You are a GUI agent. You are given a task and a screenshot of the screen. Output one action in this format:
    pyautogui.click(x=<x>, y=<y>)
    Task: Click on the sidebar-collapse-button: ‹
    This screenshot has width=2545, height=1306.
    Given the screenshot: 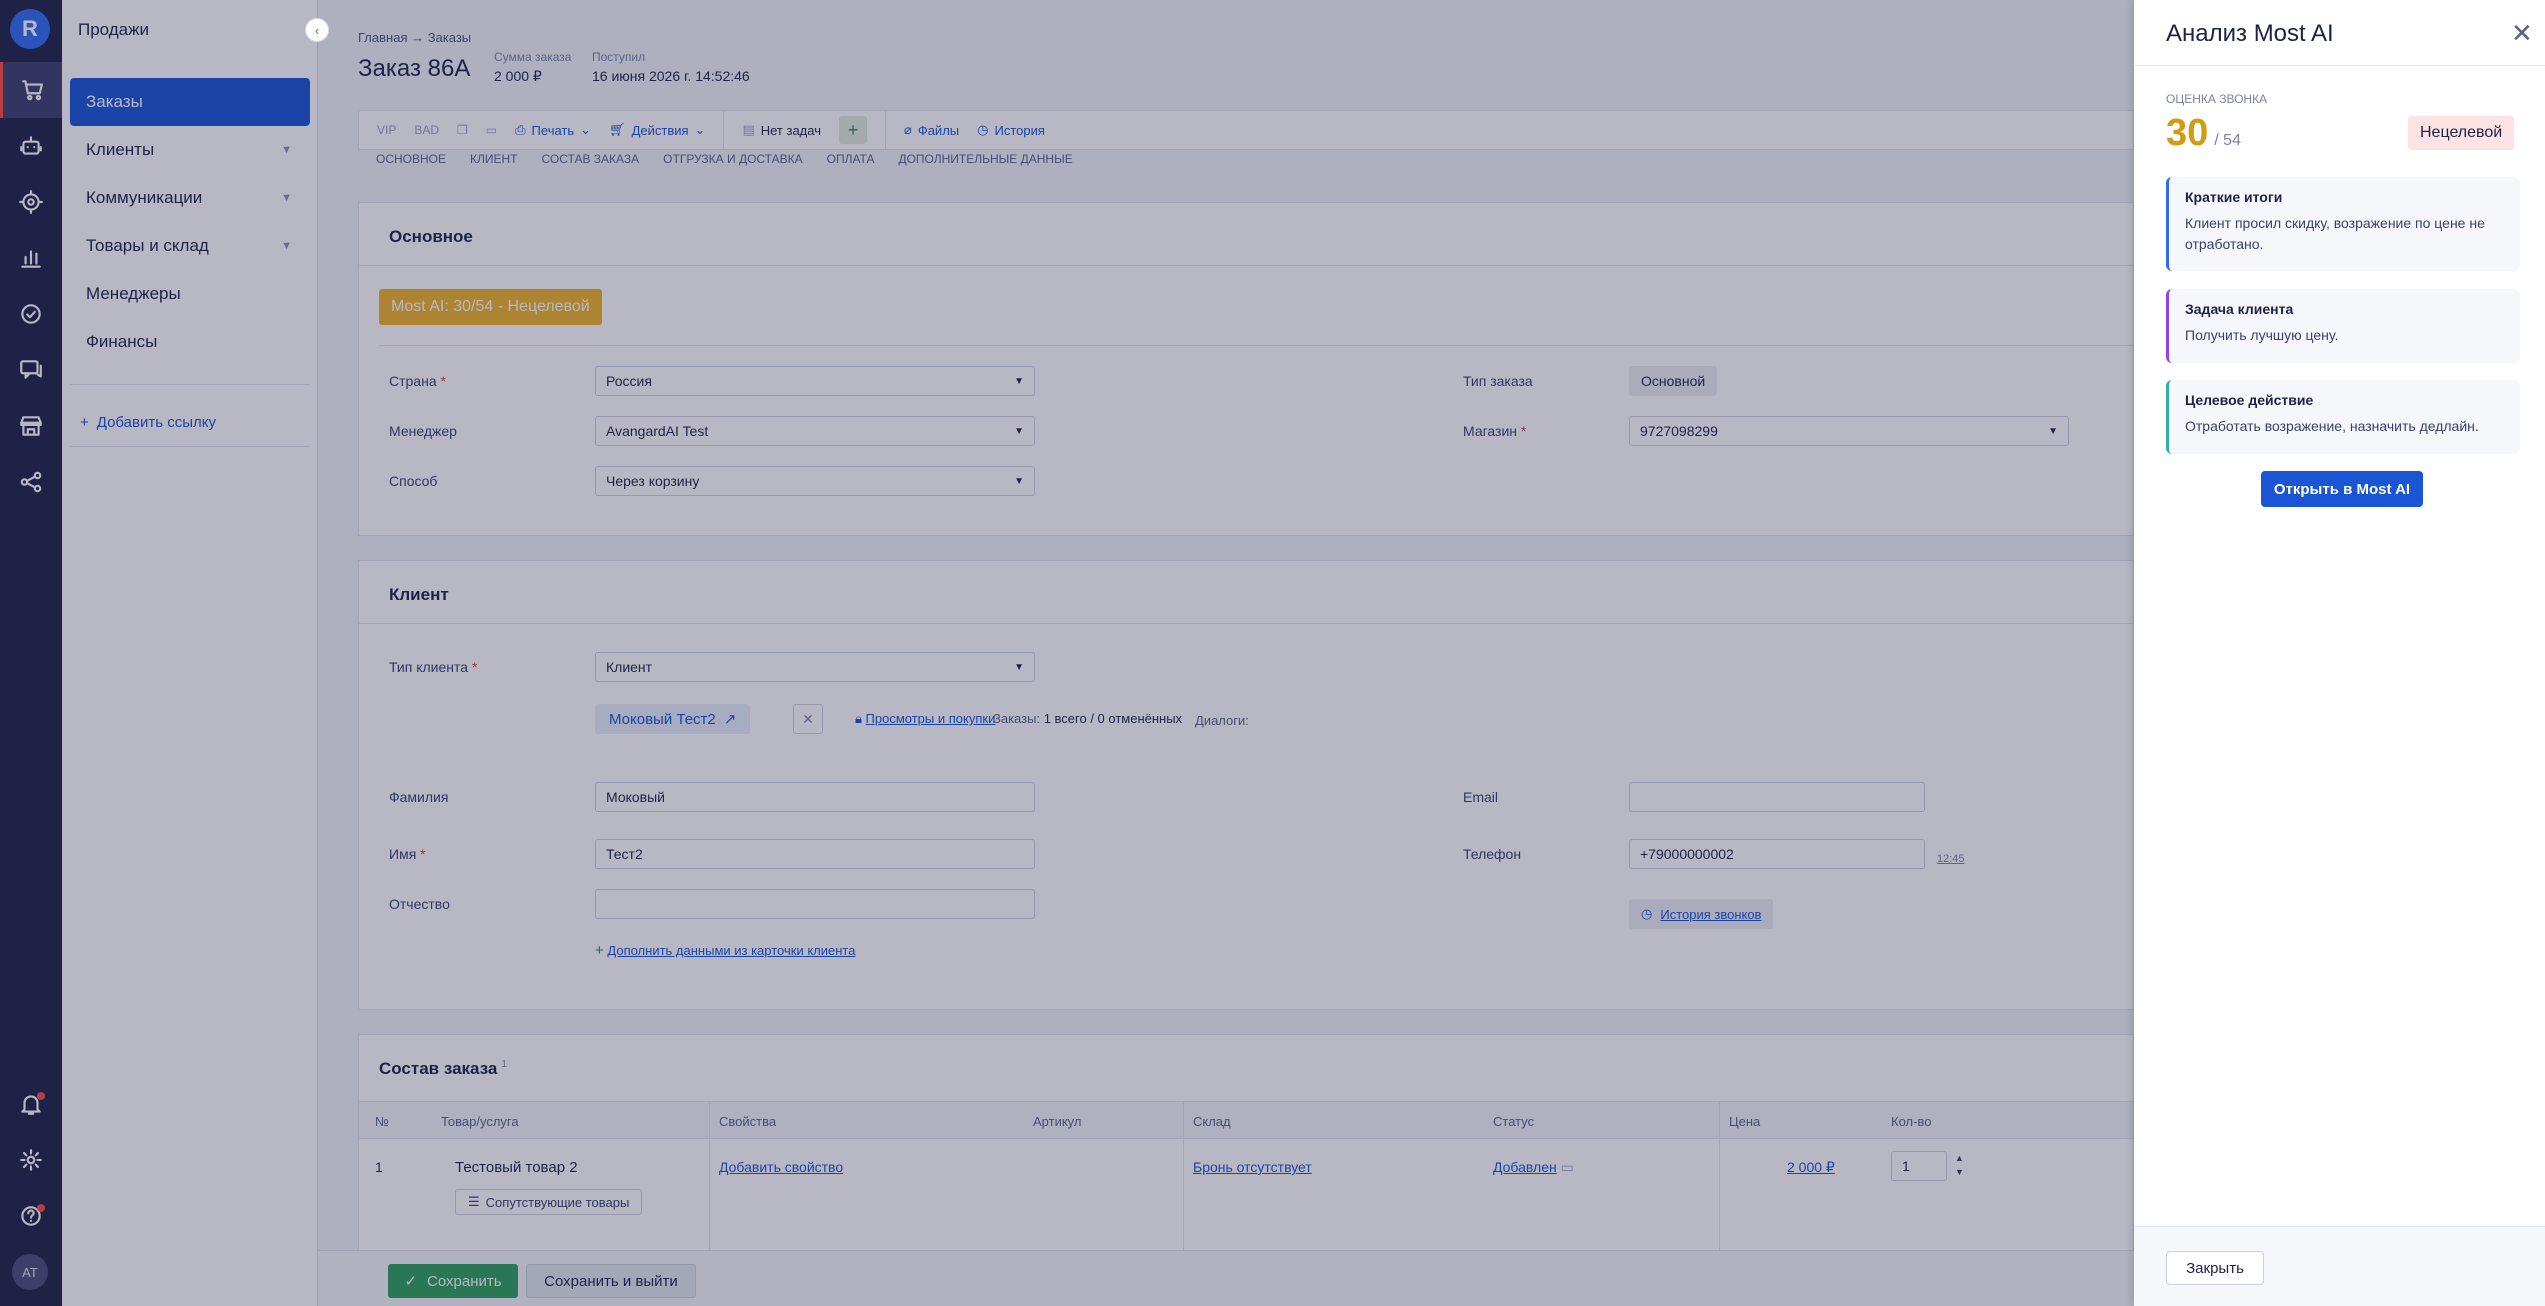 What is the action you would take?
    pyautogui.click(x=317, y=30)
    